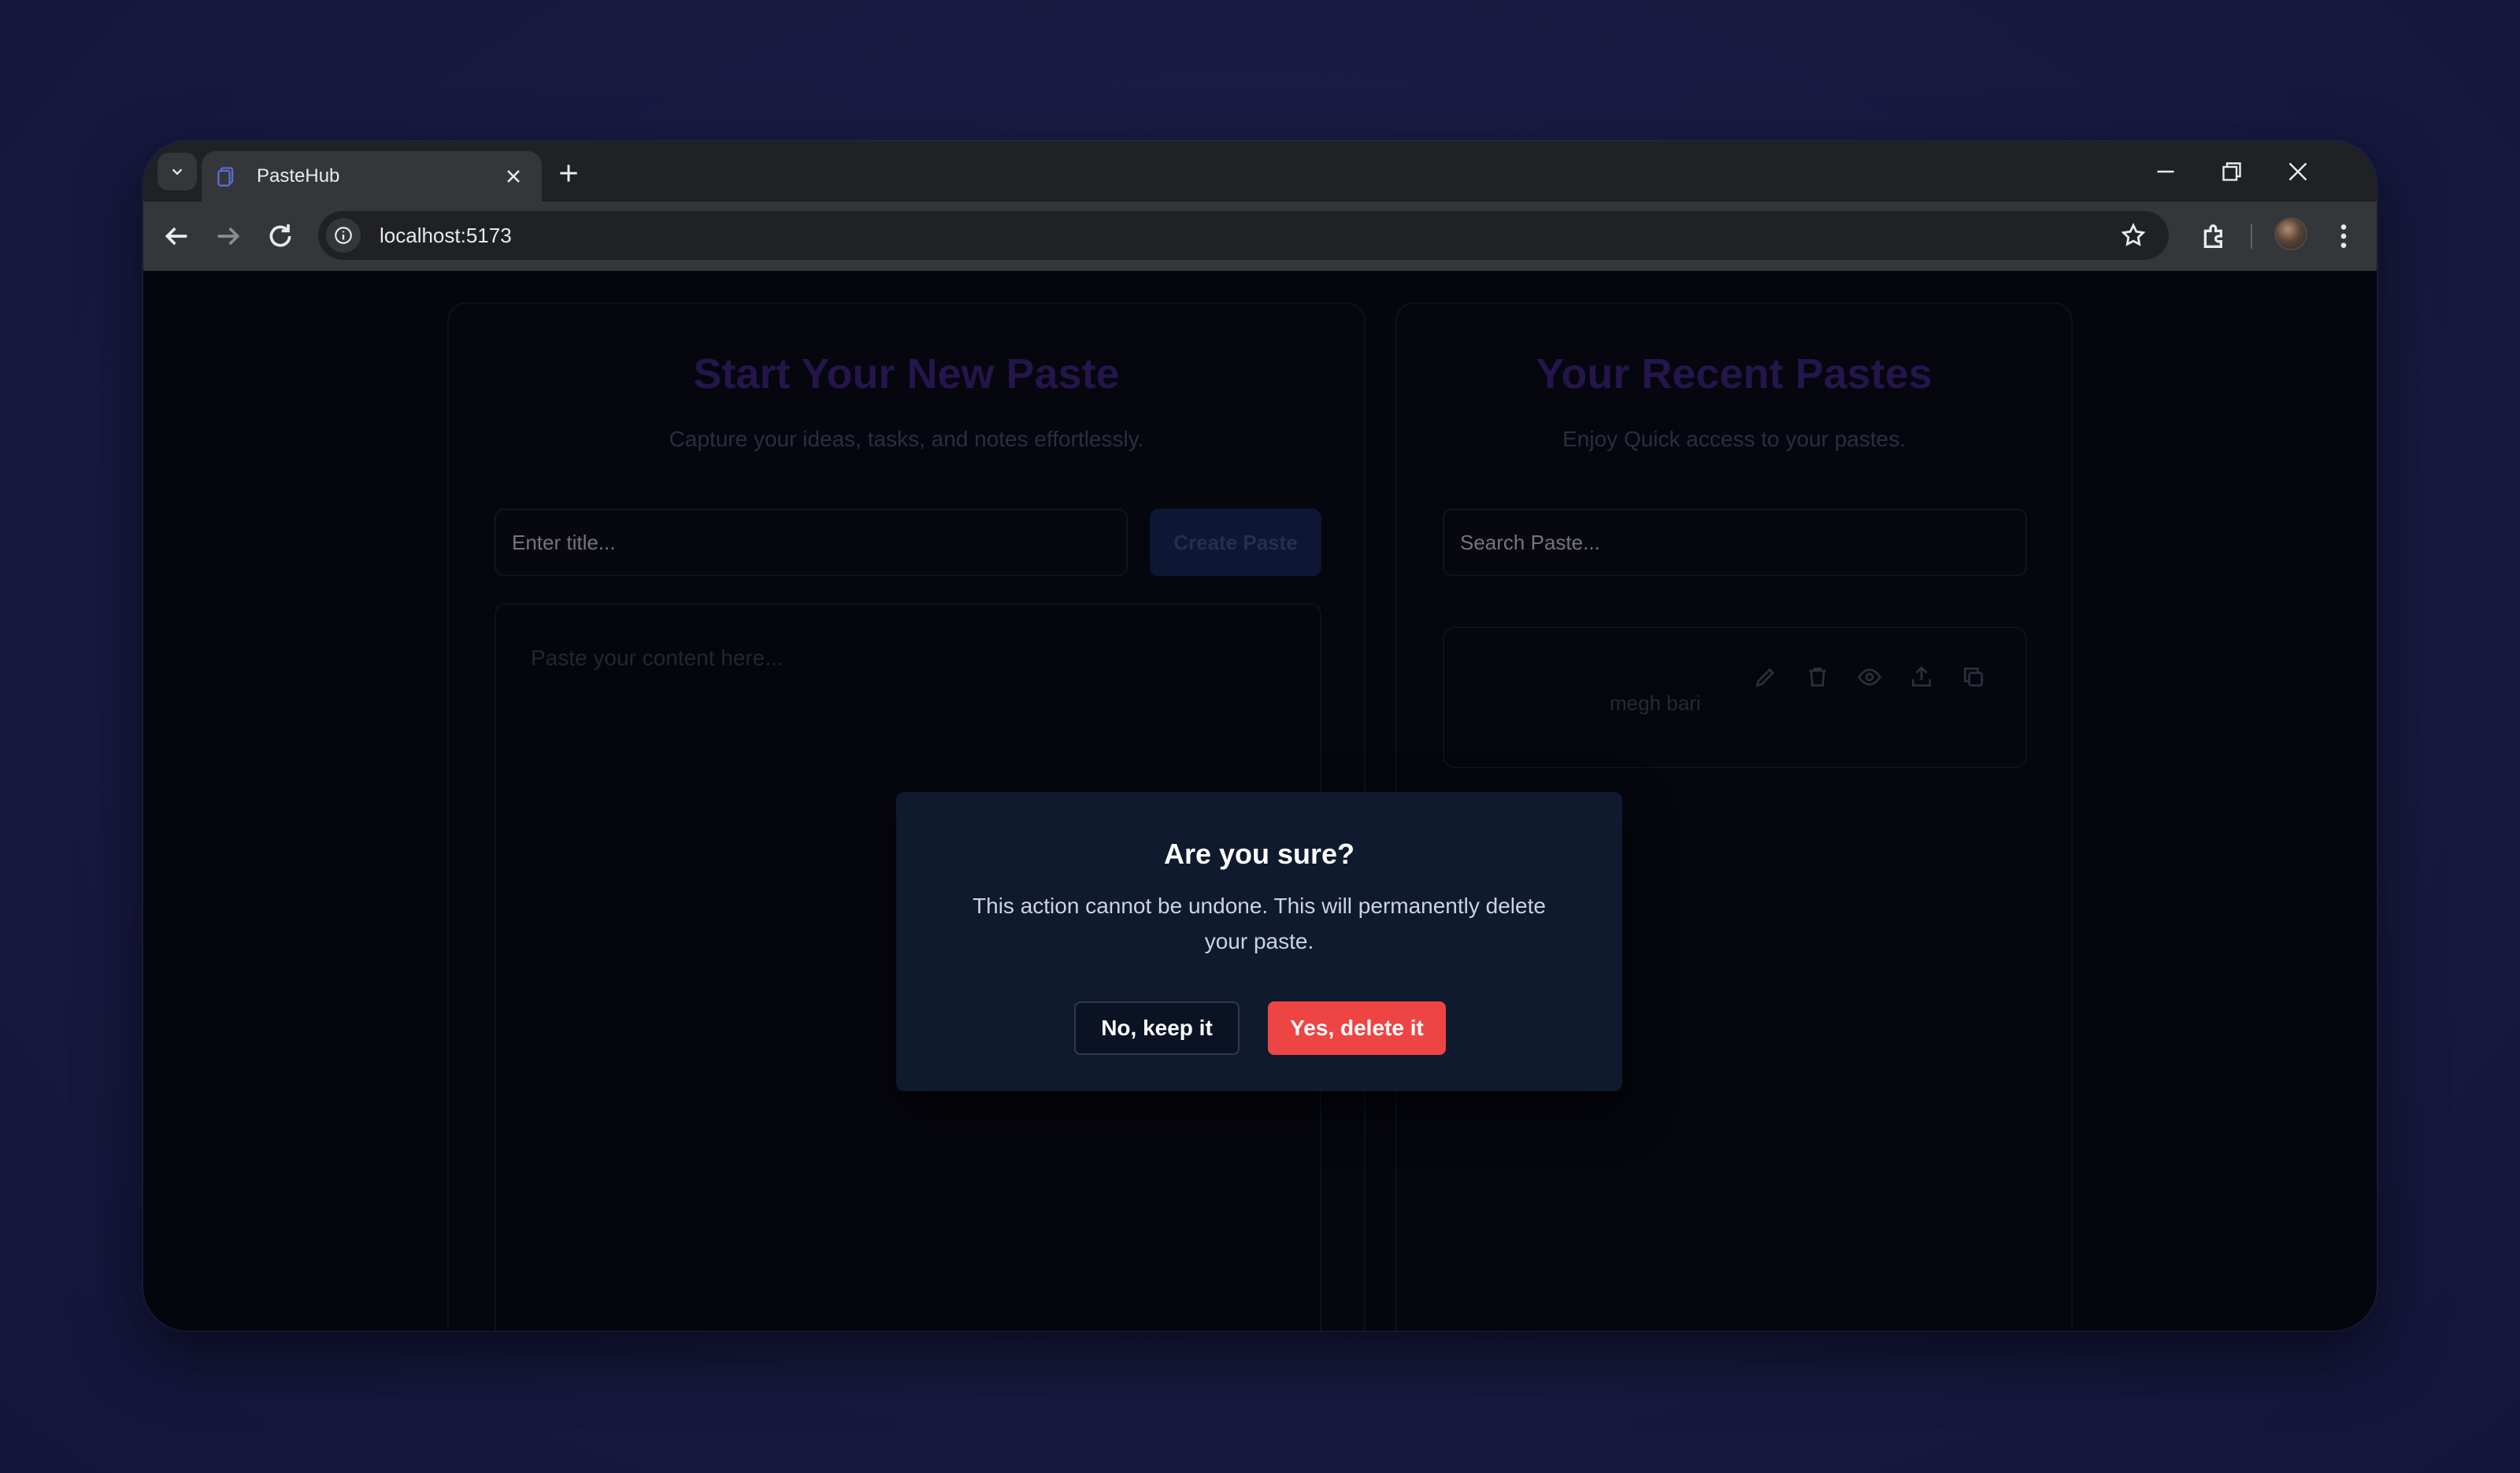  What do you see at coordinates (298, 176) in the screenshot?
I see `tab-title: PasteHub` at bounding box center [298, 176].